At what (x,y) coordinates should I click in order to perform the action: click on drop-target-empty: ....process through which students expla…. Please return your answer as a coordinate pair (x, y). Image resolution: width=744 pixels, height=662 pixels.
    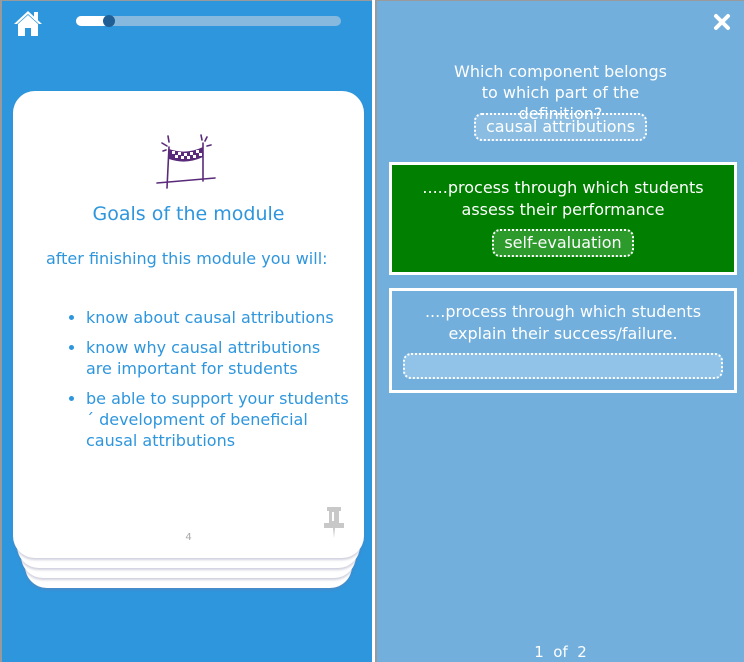
    Looking at the image, I should click on (563, 340).